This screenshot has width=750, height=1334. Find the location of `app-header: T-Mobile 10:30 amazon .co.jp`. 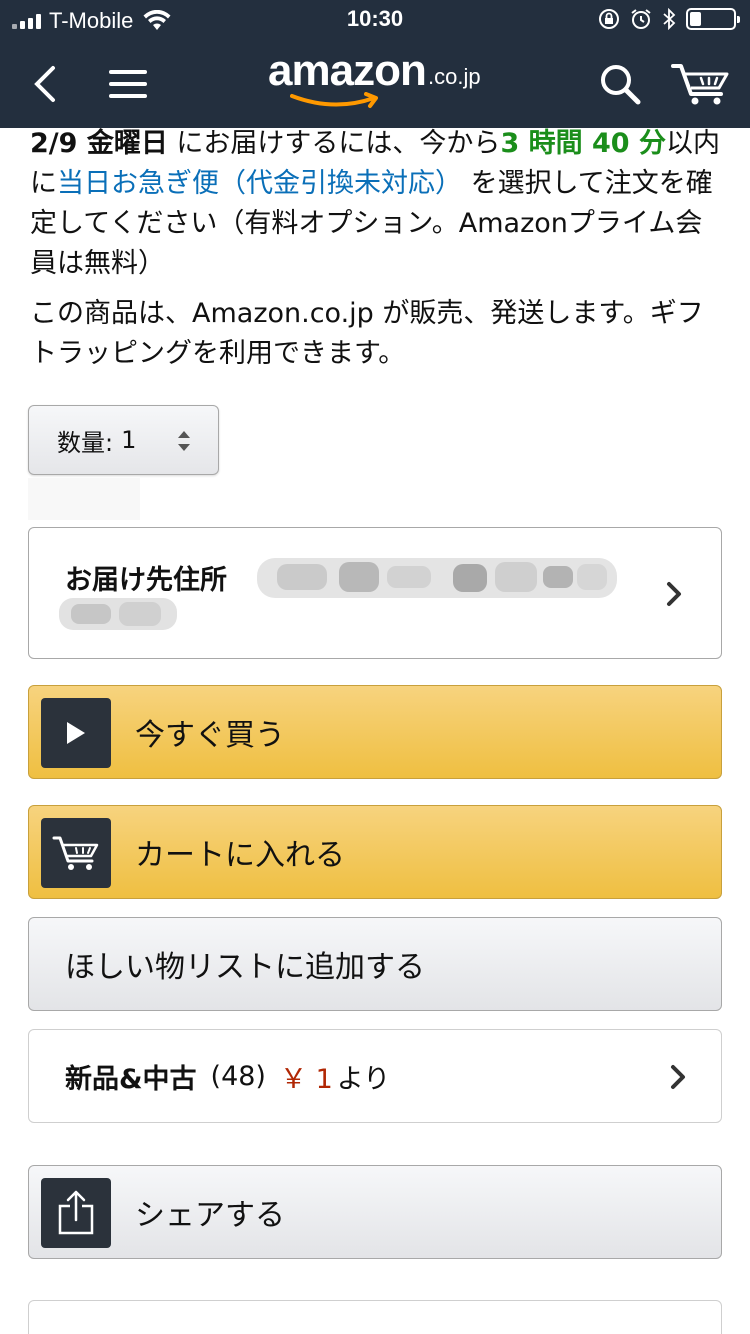

app-header: T-Mobile 10:30 amazon .co.jp is located at coordinates (375, 64).